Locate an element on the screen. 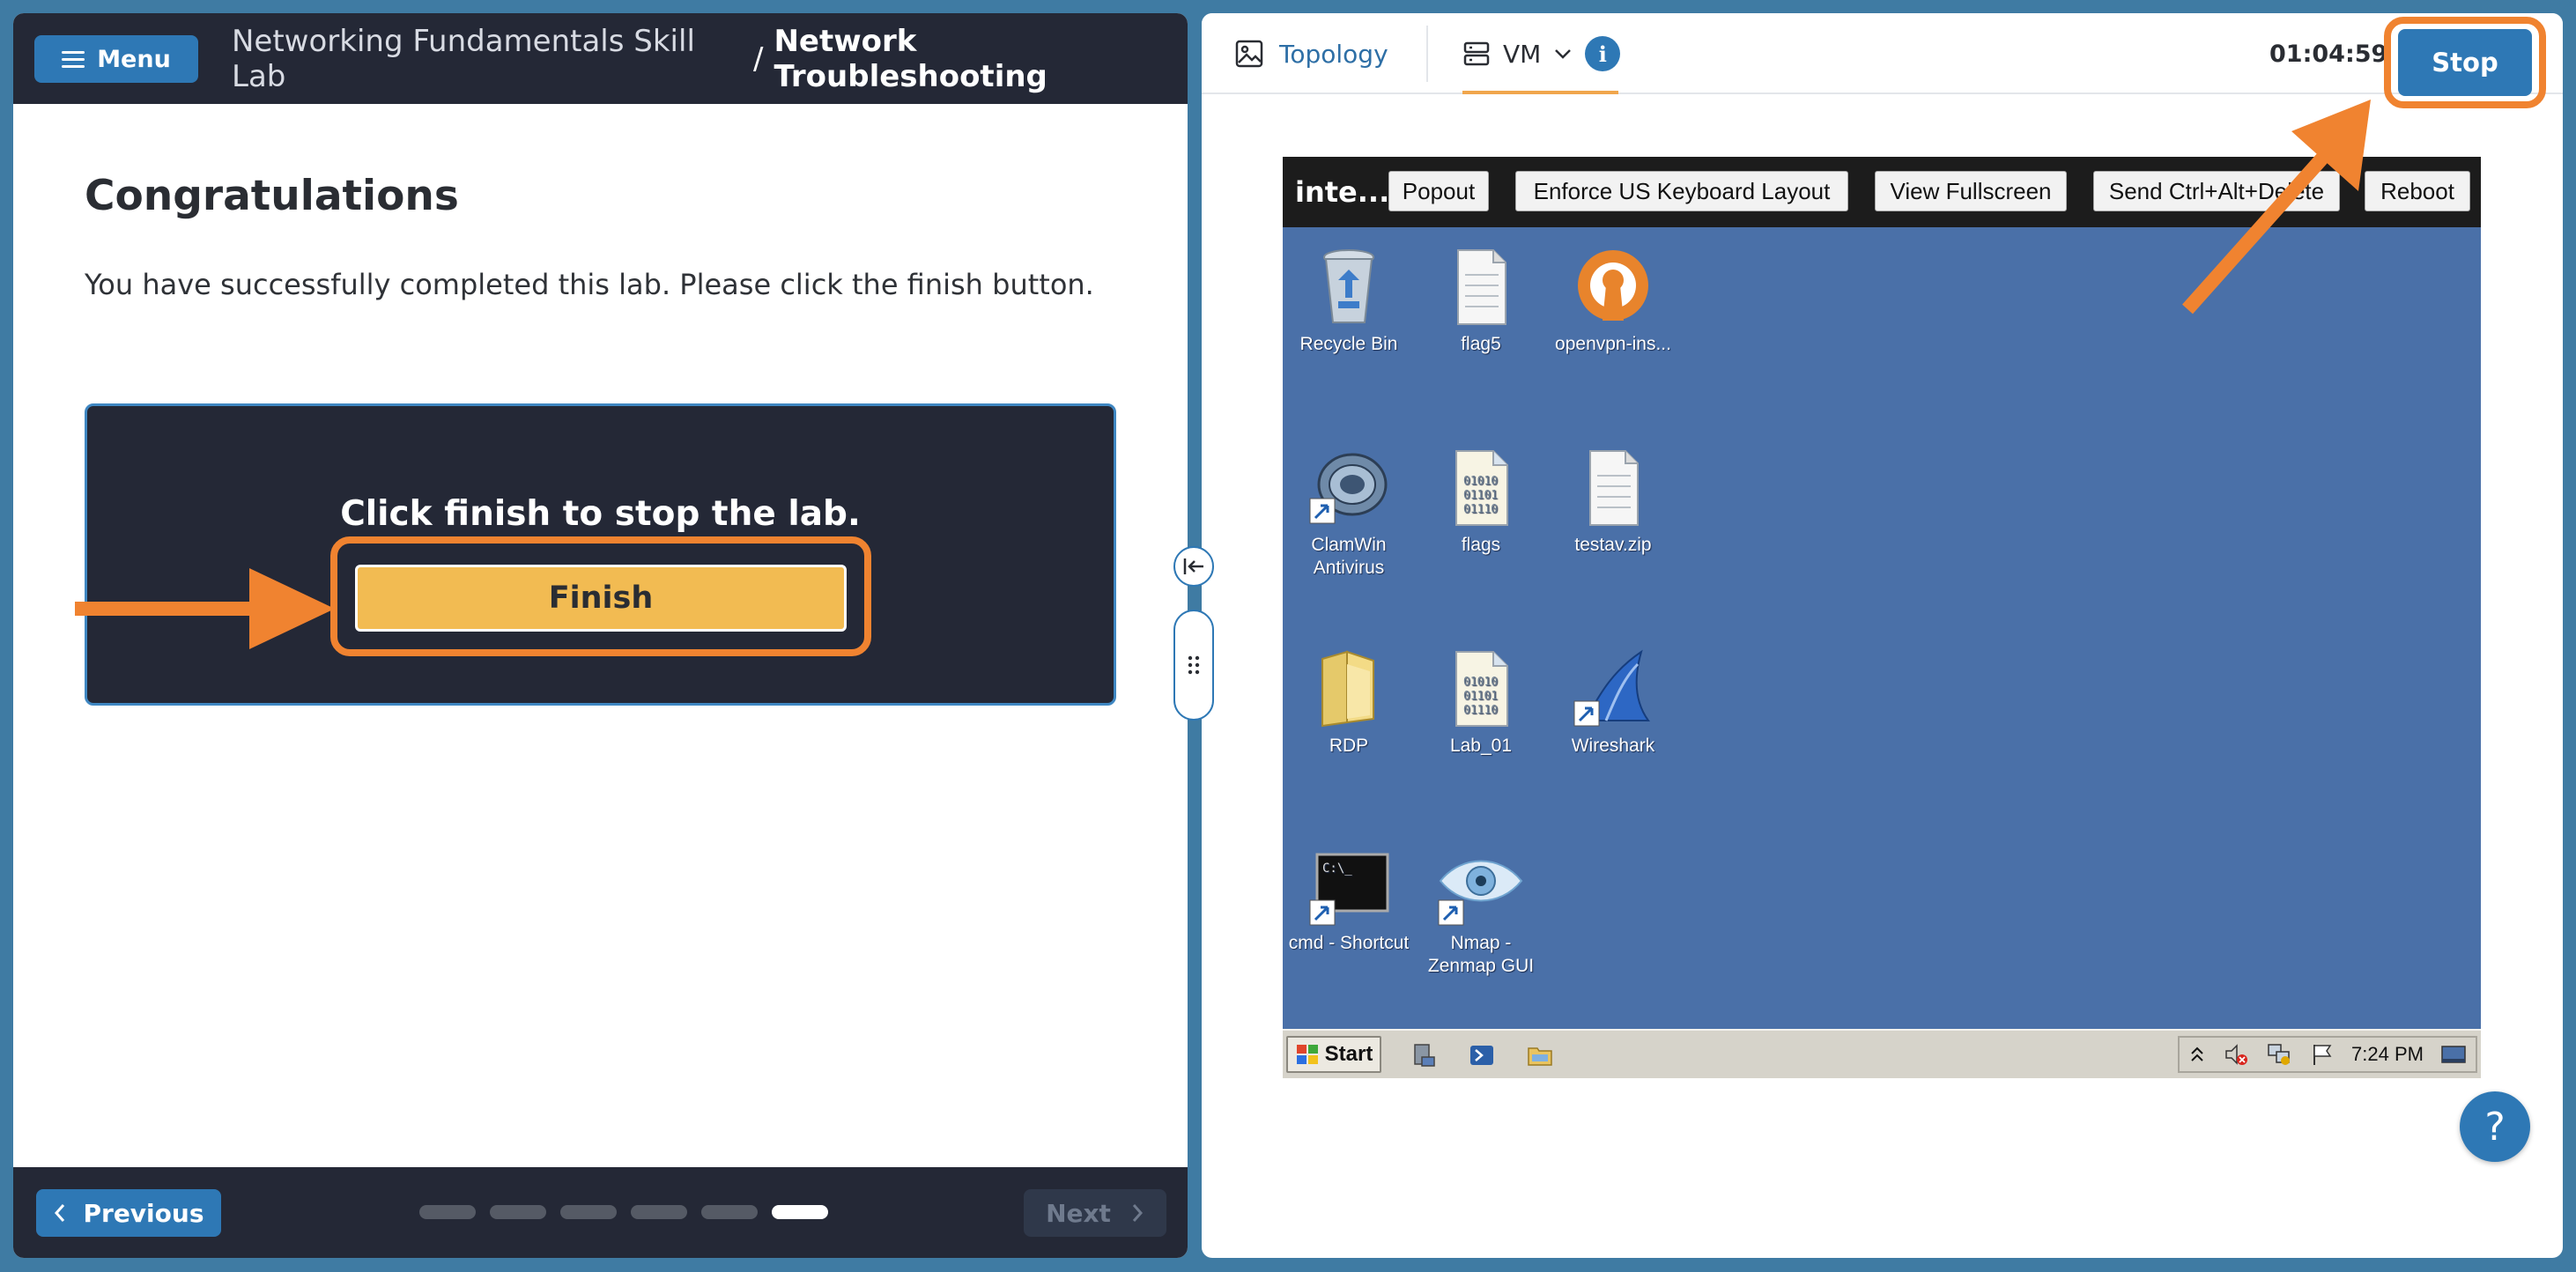  stop-highlight: Stop is located at coordinates (2465, 63).